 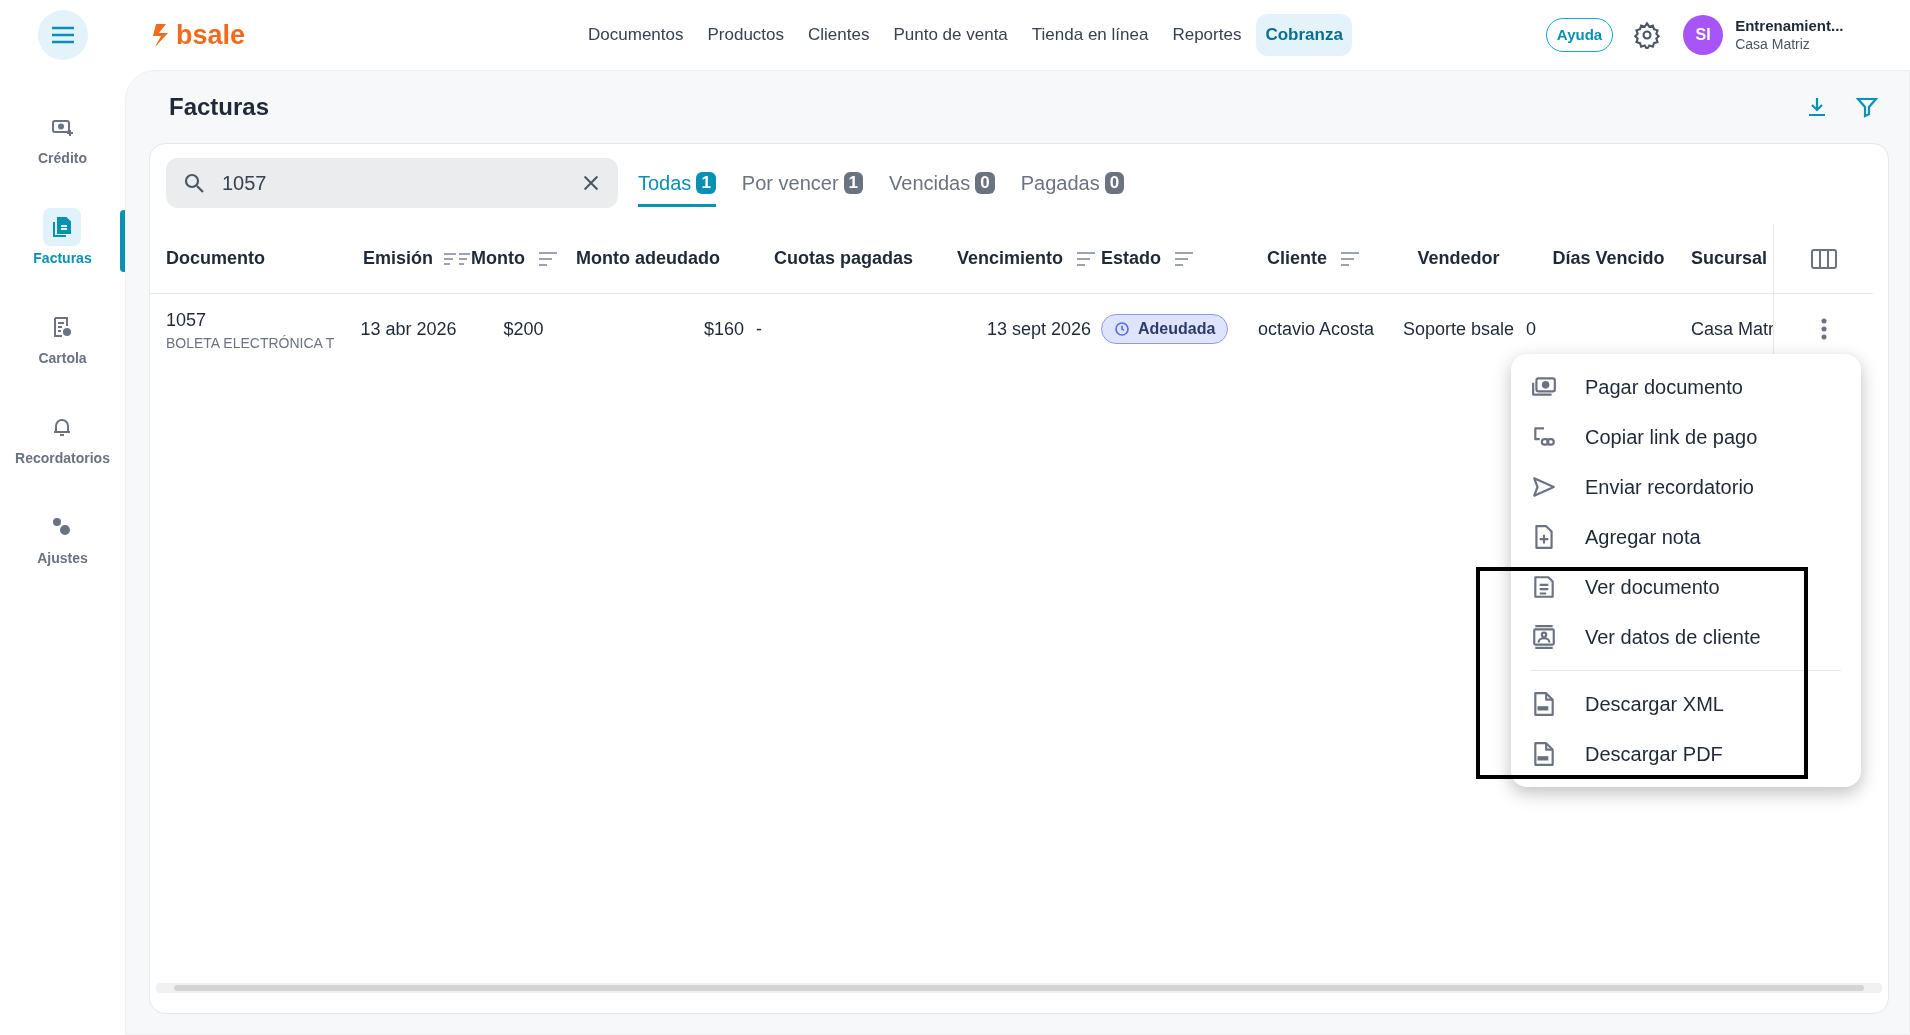 What do you see at coordinates (636, 35) in the screenshot?
I see `nav-link: Documentos` at bounding box center [636, 35].